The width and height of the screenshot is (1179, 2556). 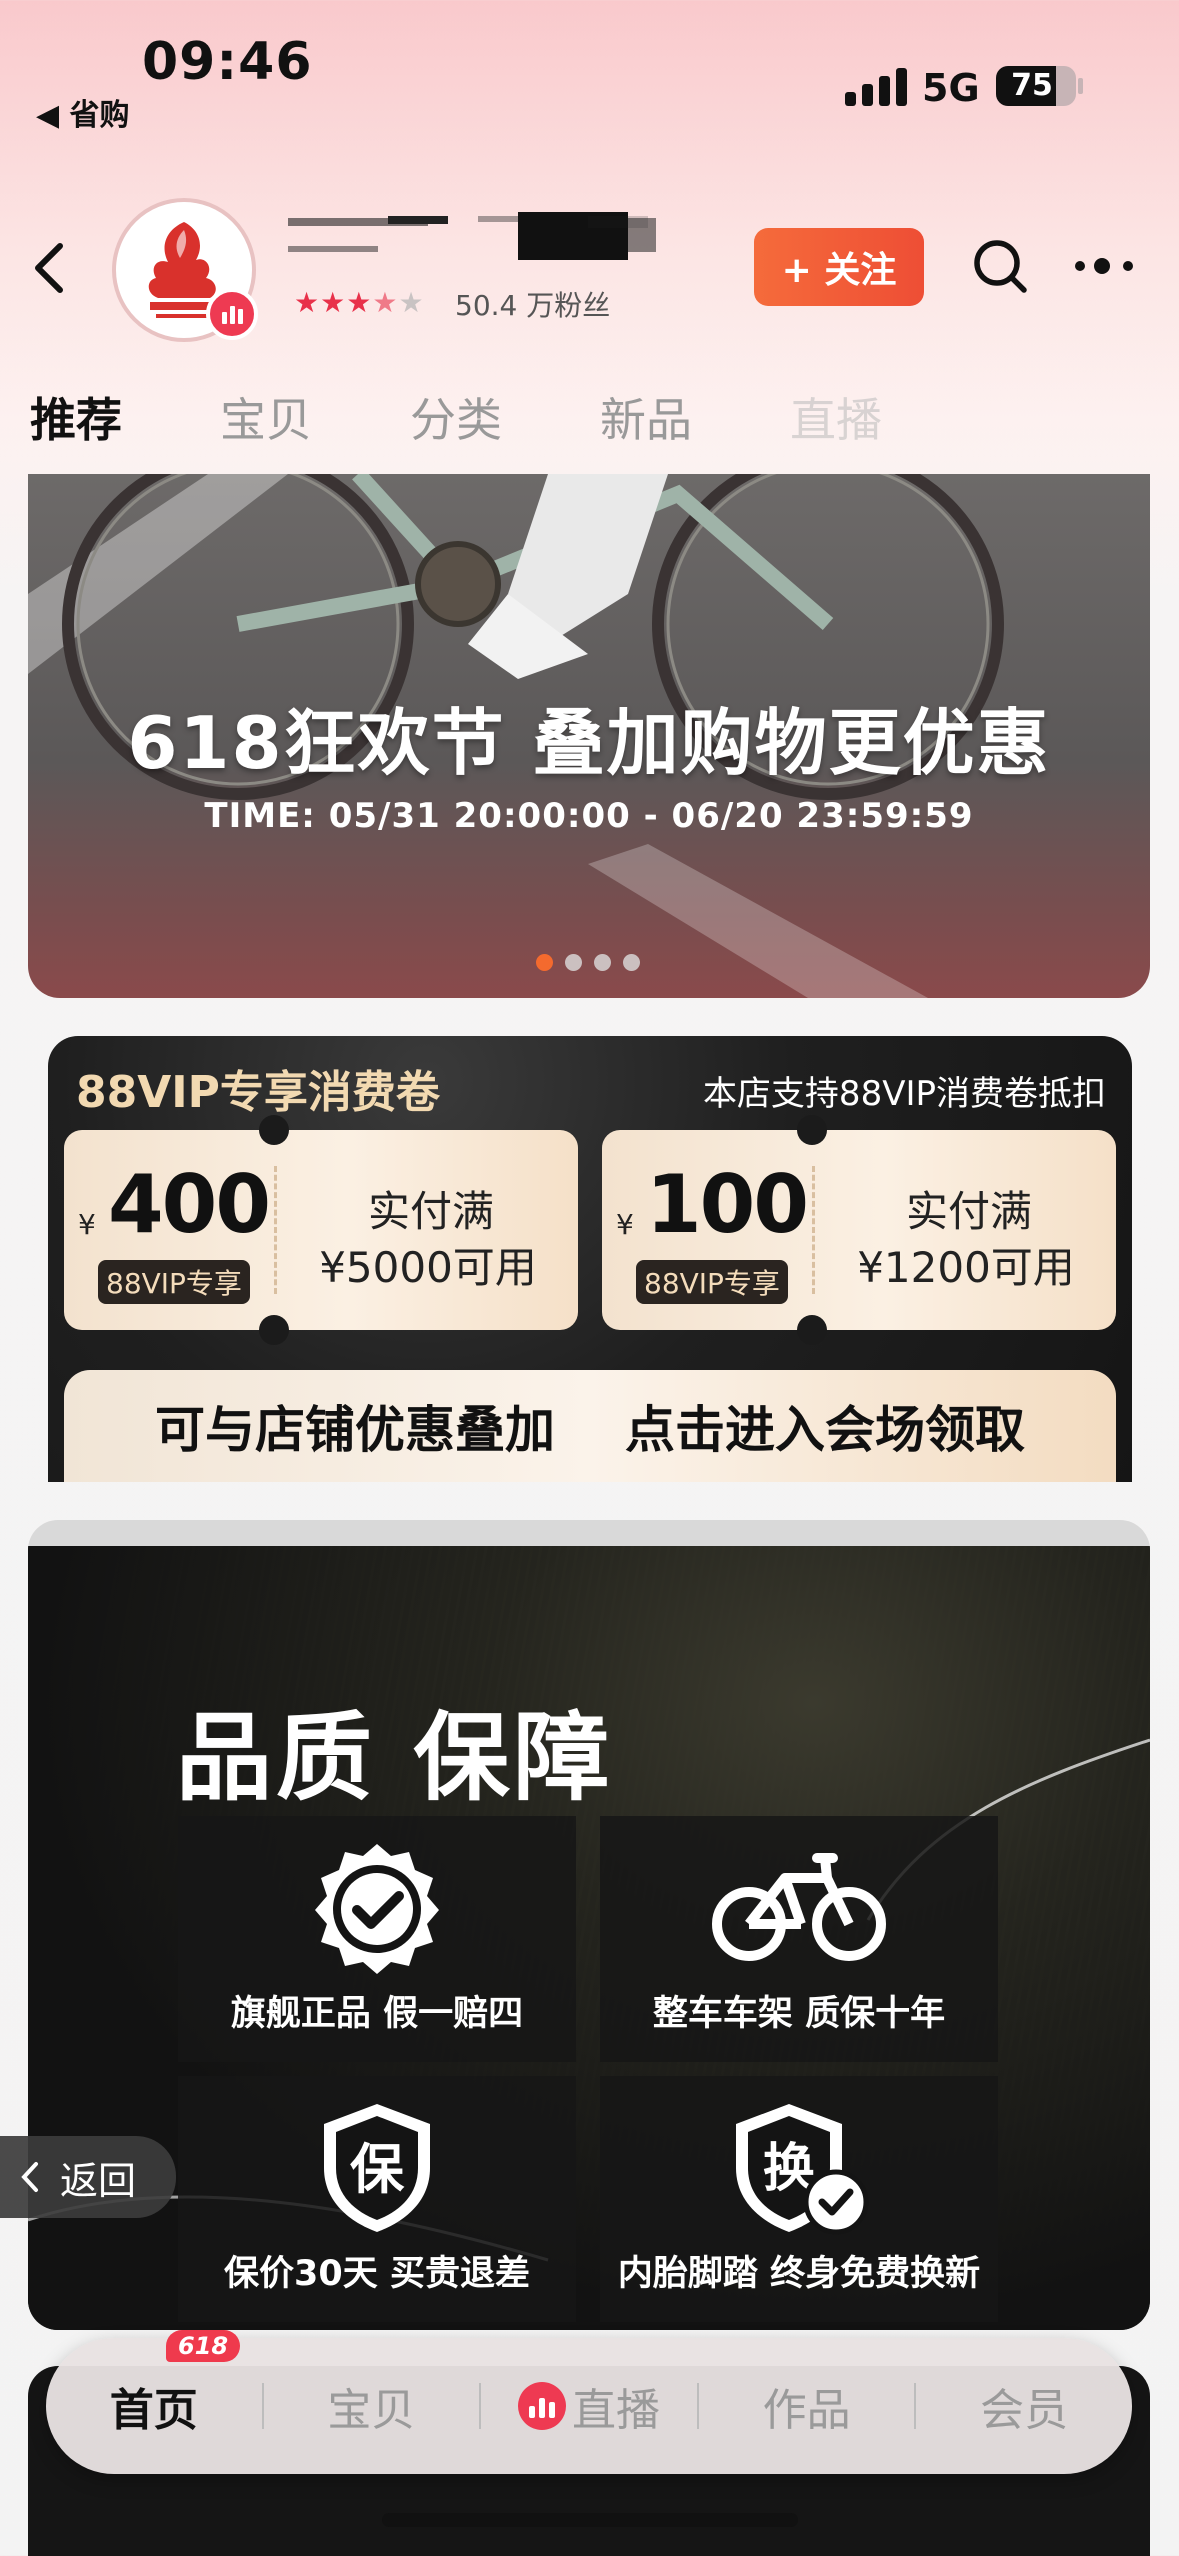 What do you see at coordinates (1105, 266) in the screenshot?
I see `more-icon` at bounding box center [1105, 266].